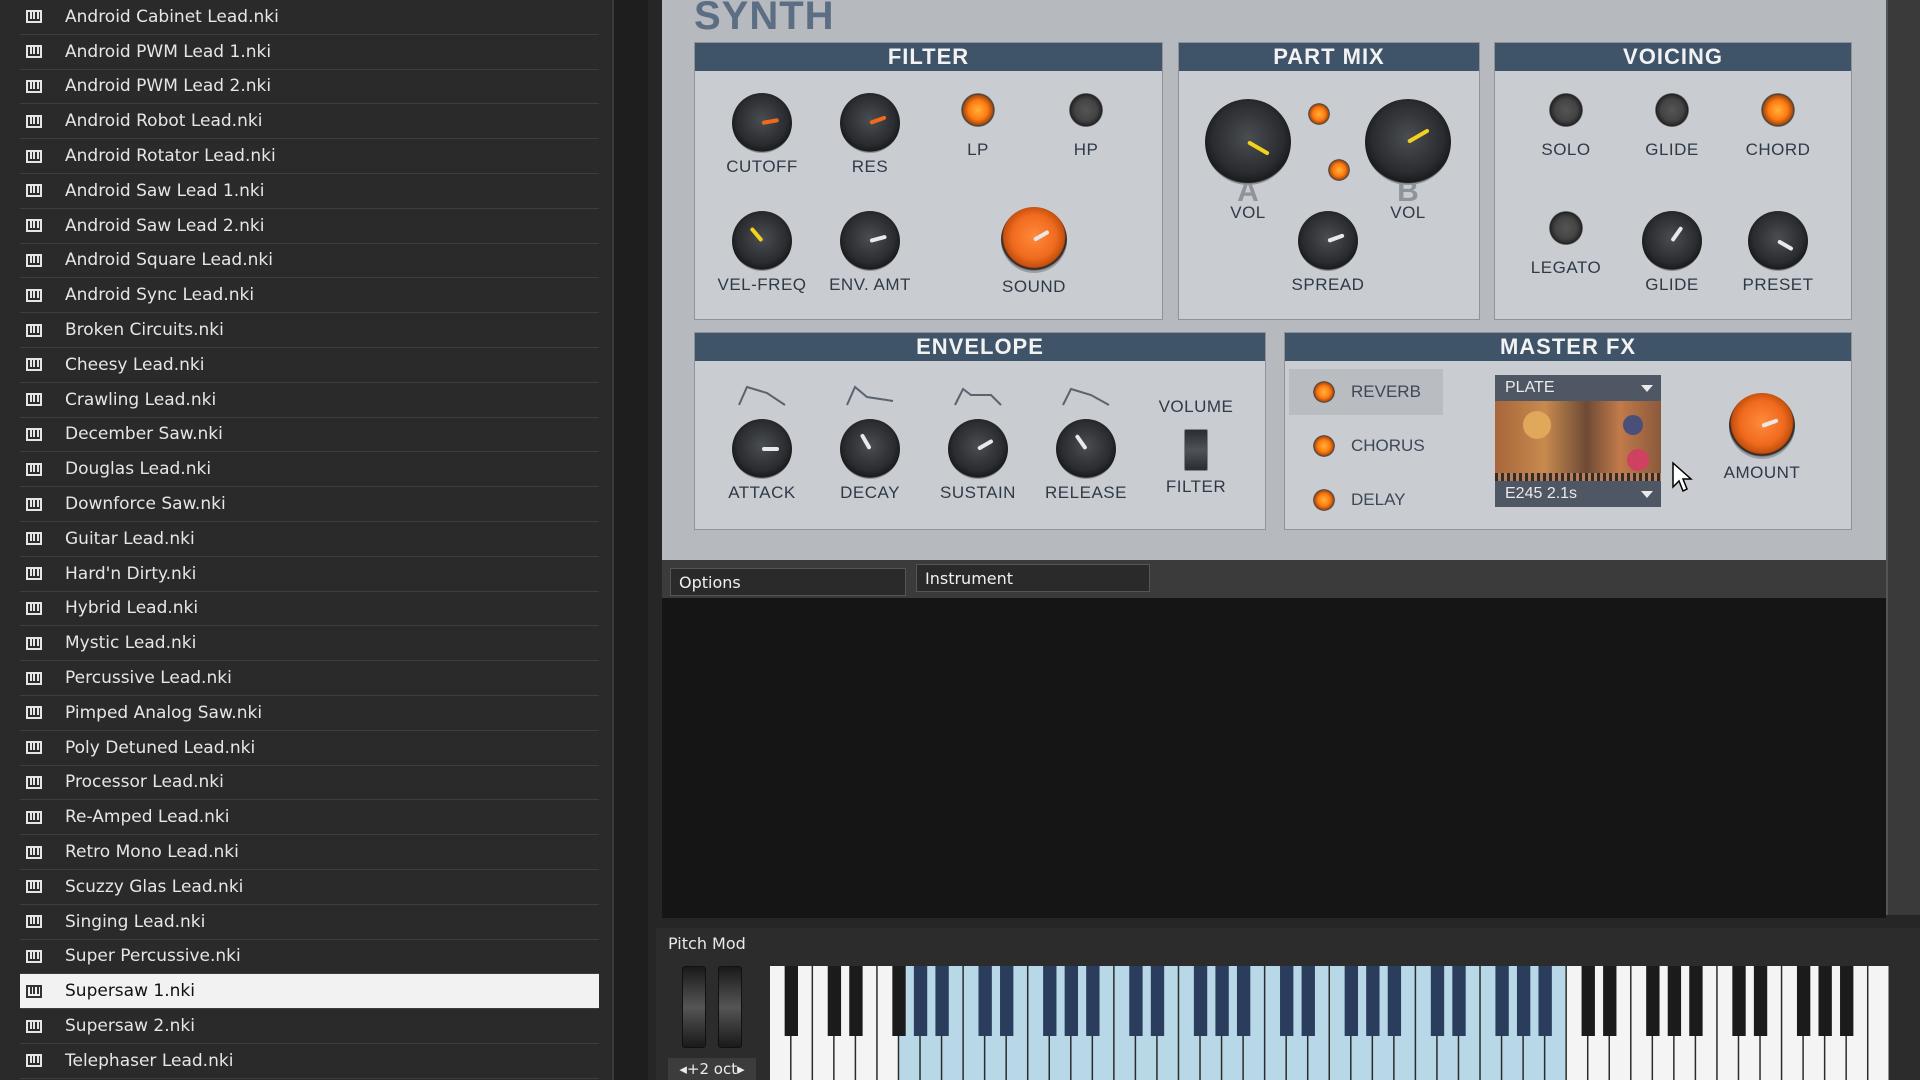  What do you see at coordinates (1086, 110) in the screenshot?
I see `hp-led` at bounding box center [1086, 110].